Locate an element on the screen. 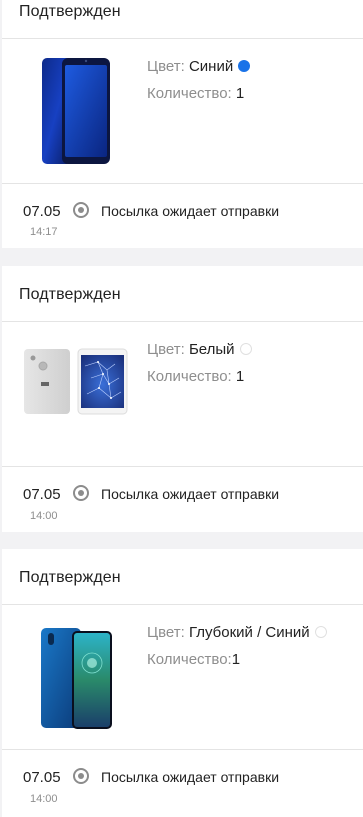  phone-deep-blue-icon is located at coordinates (76, 679).